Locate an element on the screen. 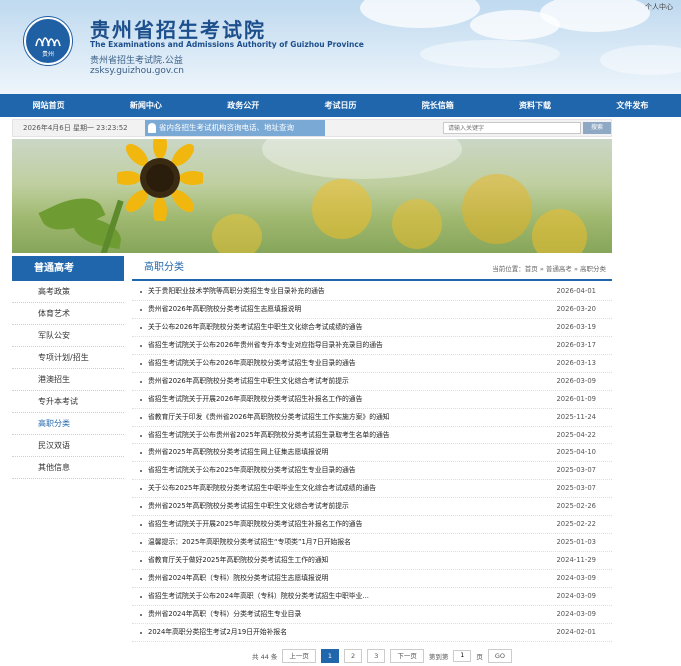 The width and height of the screenshot is (681, 666). page-button-2: 2 is located at coordinates (353, 655).